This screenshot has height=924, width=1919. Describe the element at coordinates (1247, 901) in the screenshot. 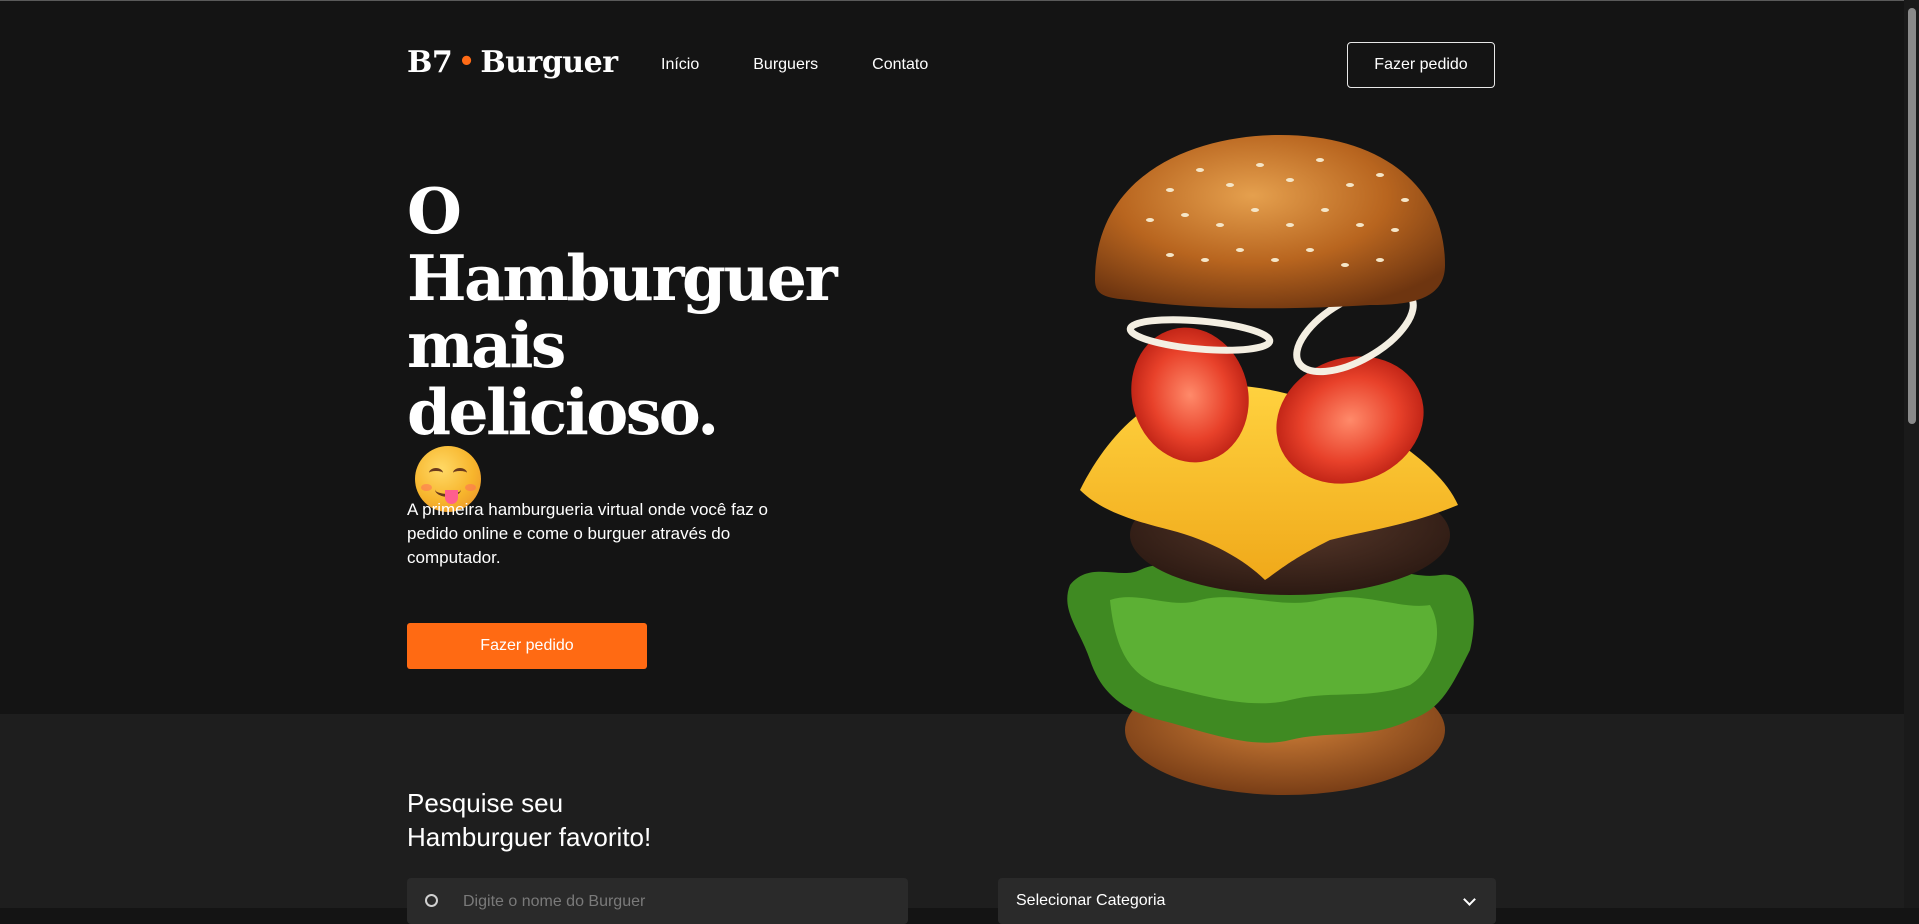

I see `category-select: Selecionar Categoria` at that location.